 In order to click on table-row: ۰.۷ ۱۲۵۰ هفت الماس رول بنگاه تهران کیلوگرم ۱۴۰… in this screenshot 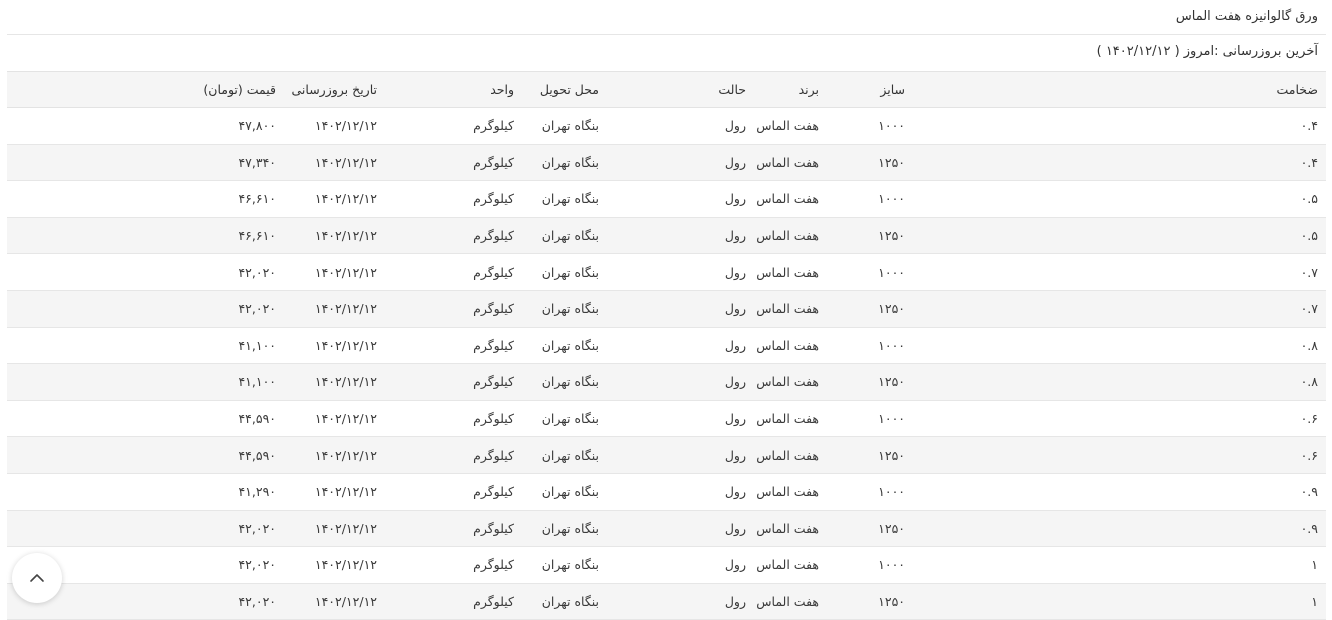, I will do `click(666, 309)`.